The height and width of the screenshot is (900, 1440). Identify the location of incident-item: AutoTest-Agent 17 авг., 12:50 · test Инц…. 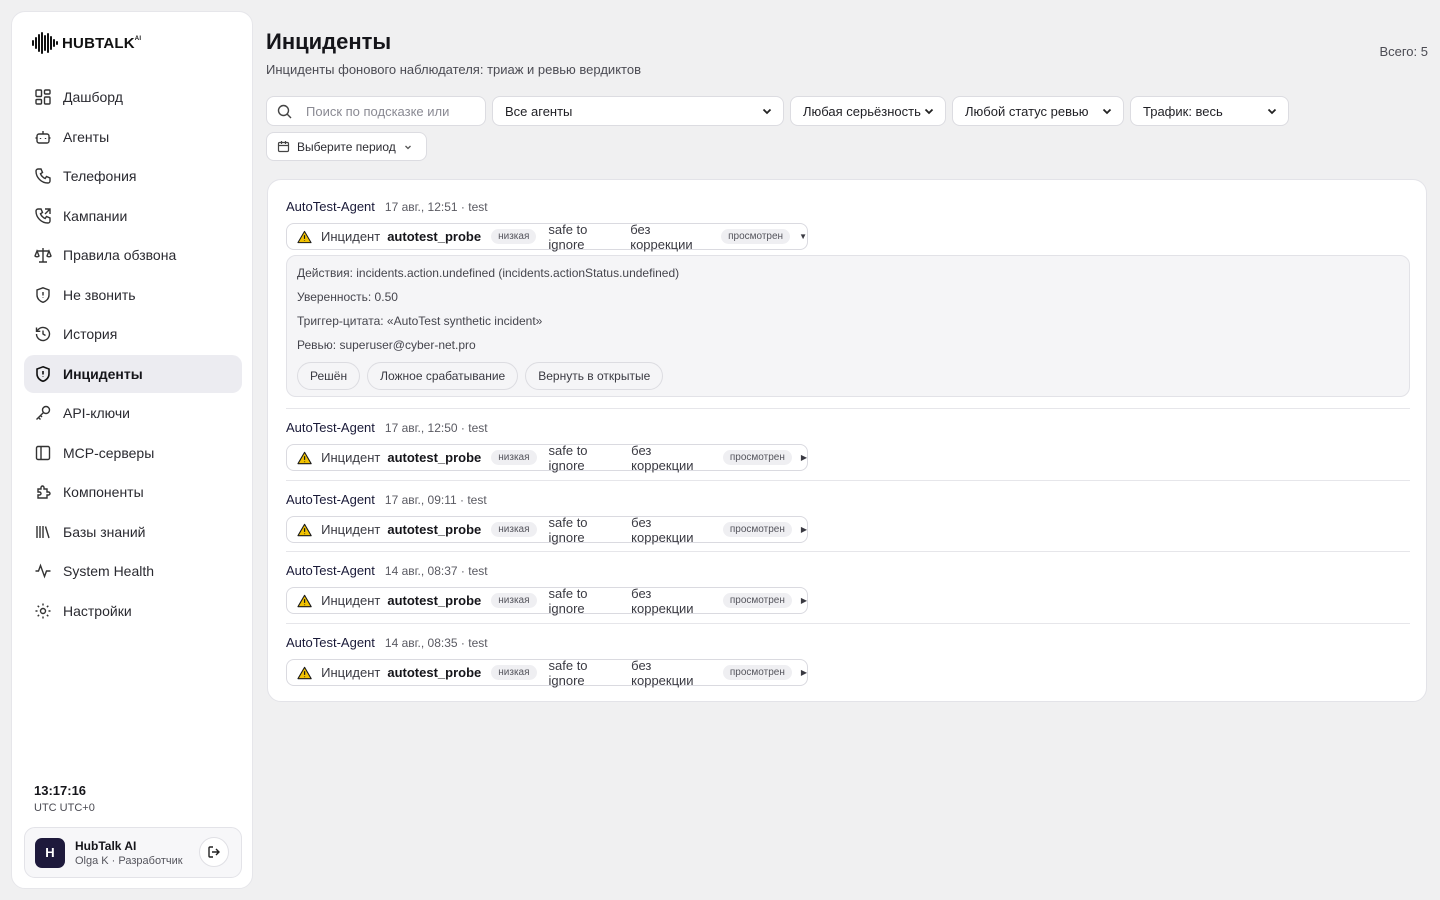
(848, 446).